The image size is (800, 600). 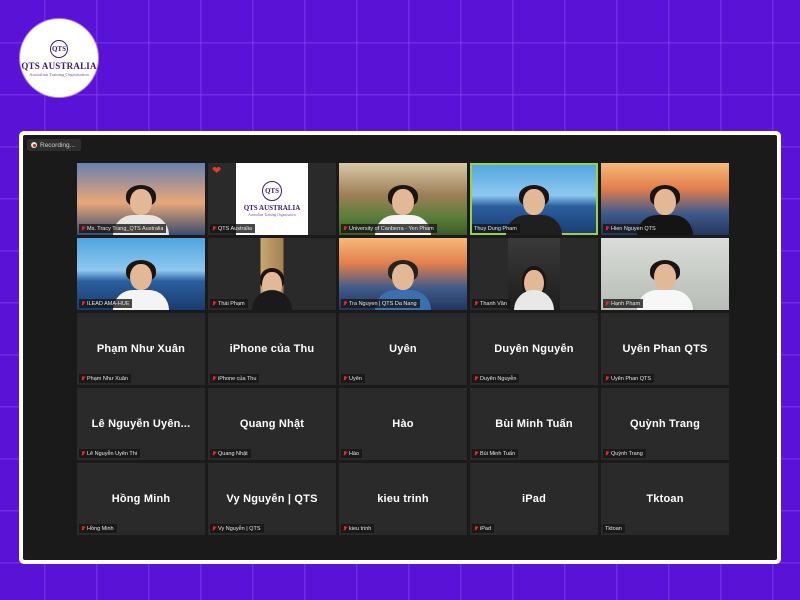 I want to click on participant-nametag: Thái Phạm, so click(x=229, y=303).